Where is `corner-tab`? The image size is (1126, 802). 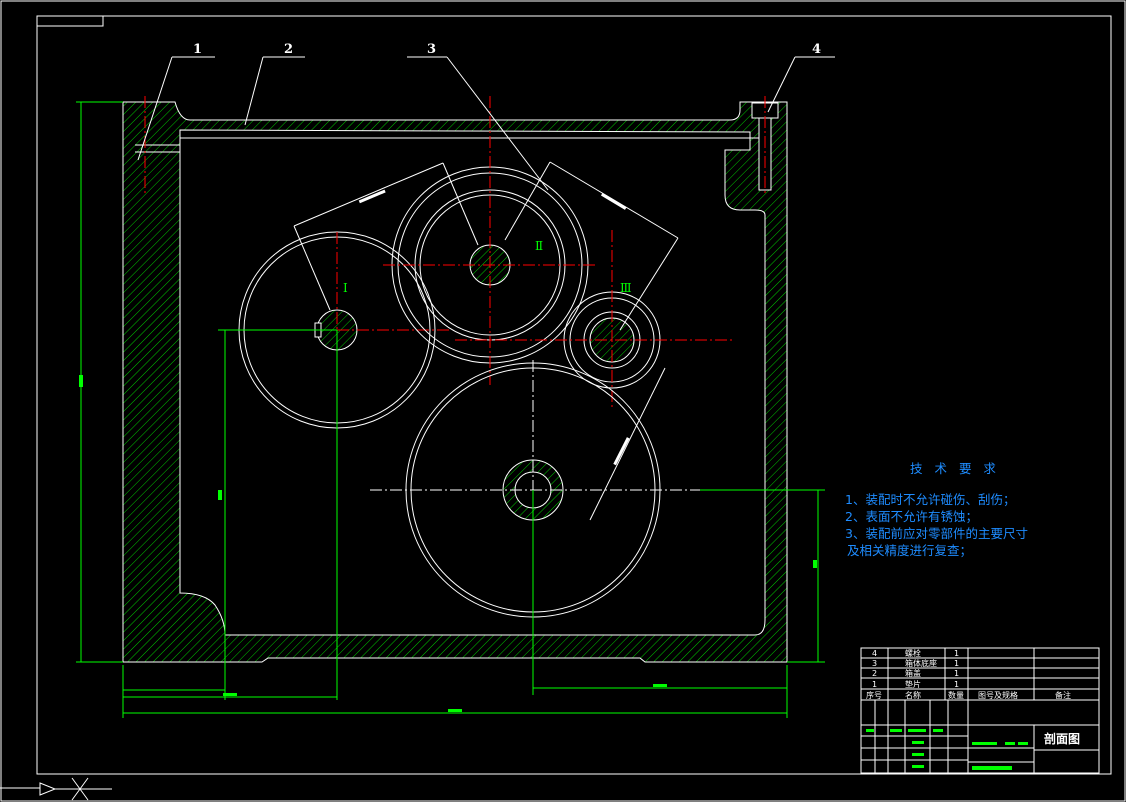
corner-tab is located at coordinates (70, 21).